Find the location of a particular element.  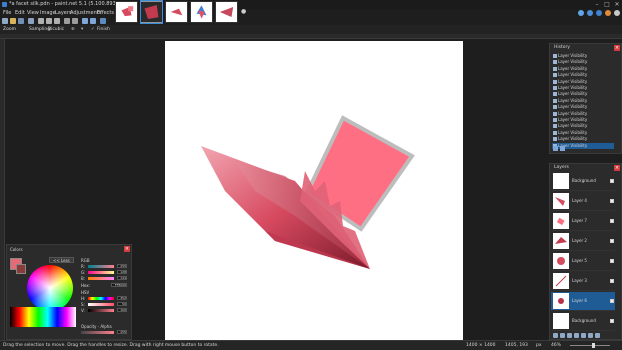

colors-close-button: × is located at coordinates (127, 249).